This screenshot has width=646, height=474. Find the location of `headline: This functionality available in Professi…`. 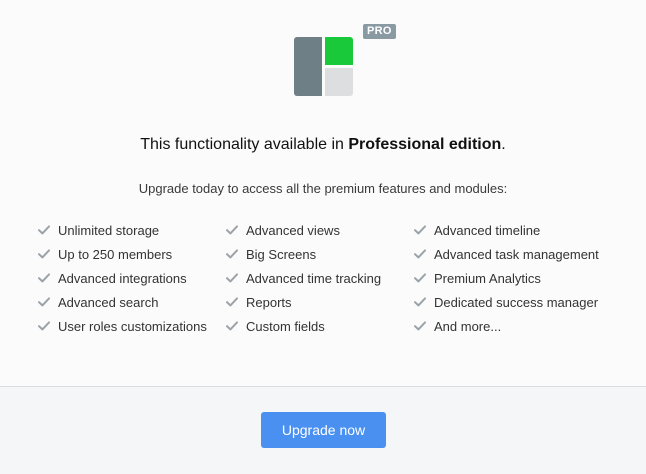

headline: This functionality available in Professi… is located at coordinates (323, 145).